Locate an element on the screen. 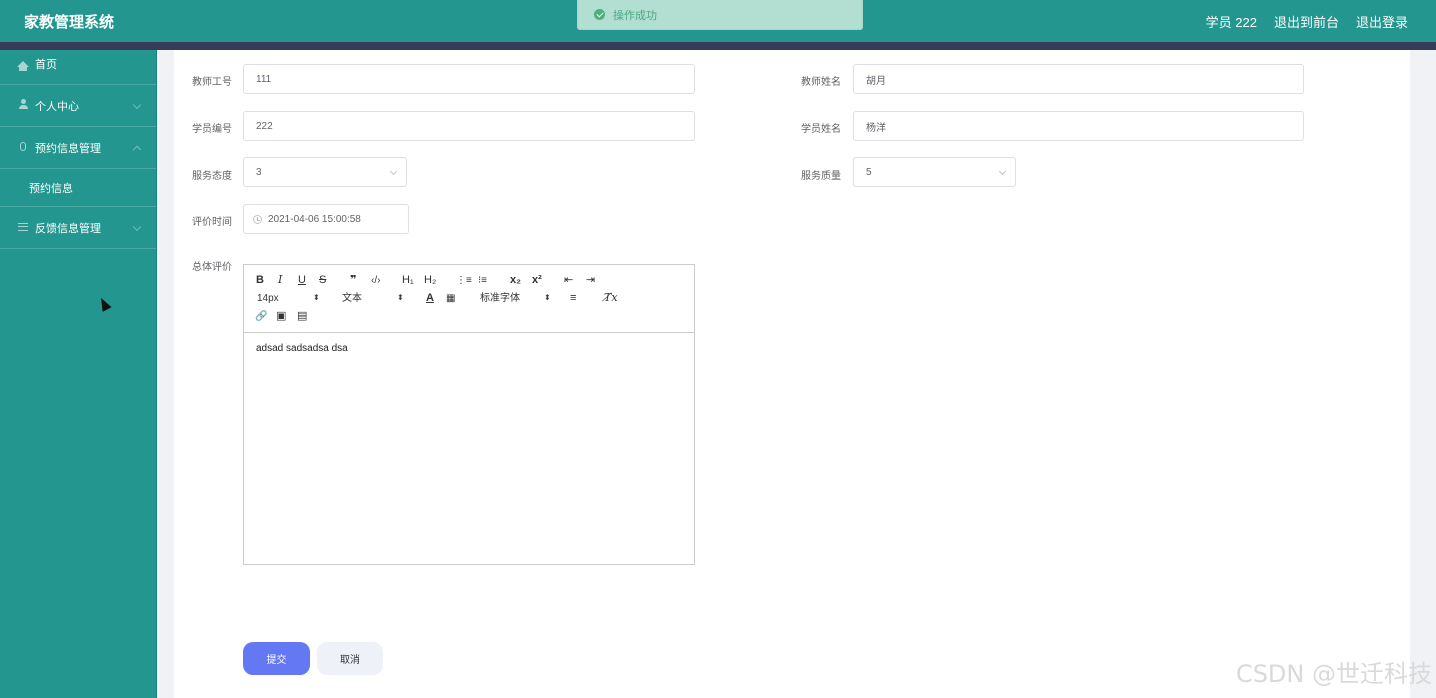  image-button: ▣ is located at coordinates (281, 316).